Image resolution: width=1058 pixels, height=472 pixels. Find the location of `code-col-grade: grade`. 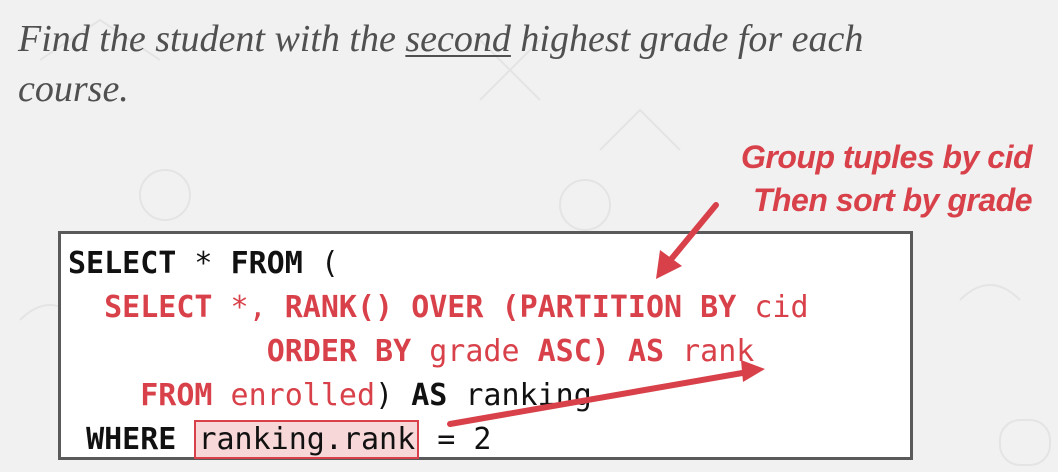

code-col-grade: grade is located at coordinates (474, 351).